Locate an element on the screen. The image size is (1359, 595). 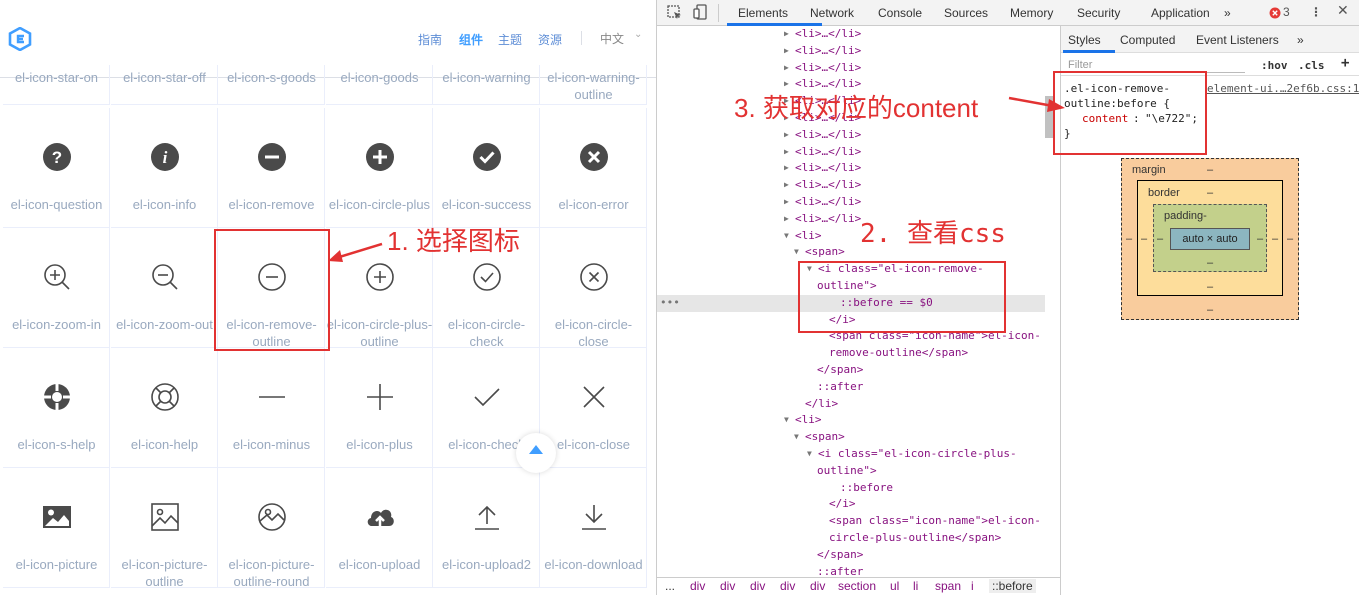
nav-components: 组件 is located at coordinates (471, 39).